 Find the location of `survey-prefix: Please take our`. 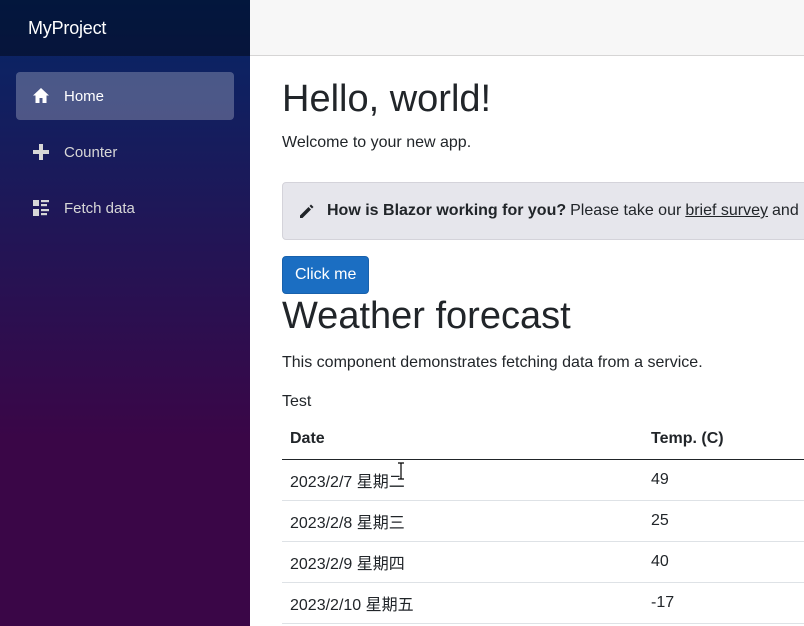

survey-prefix: Please take our is located at coordinates (626, 210).